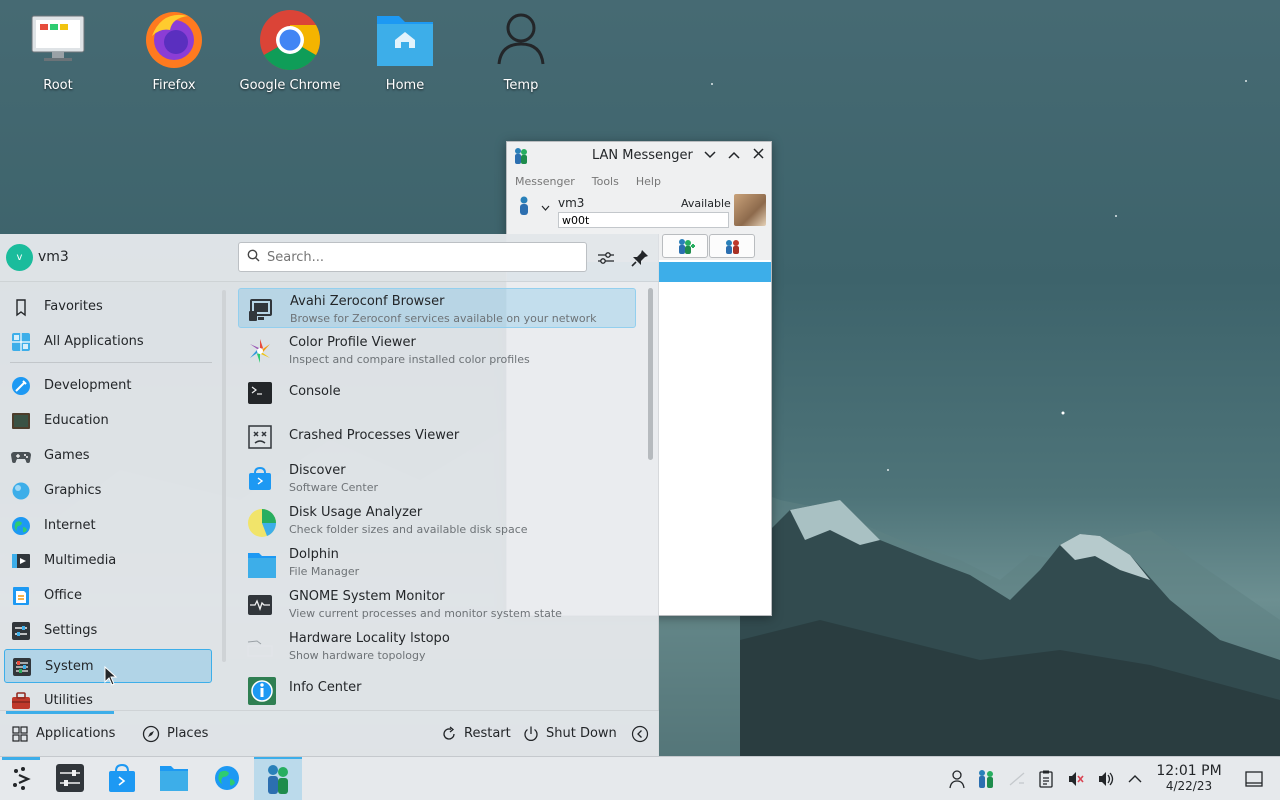 This screenshot has width=1280, height=800. What do you see at coordinates (73, 306) in the screenshot?
I see `category-label: Favorites` at bounding box center [73, 306].